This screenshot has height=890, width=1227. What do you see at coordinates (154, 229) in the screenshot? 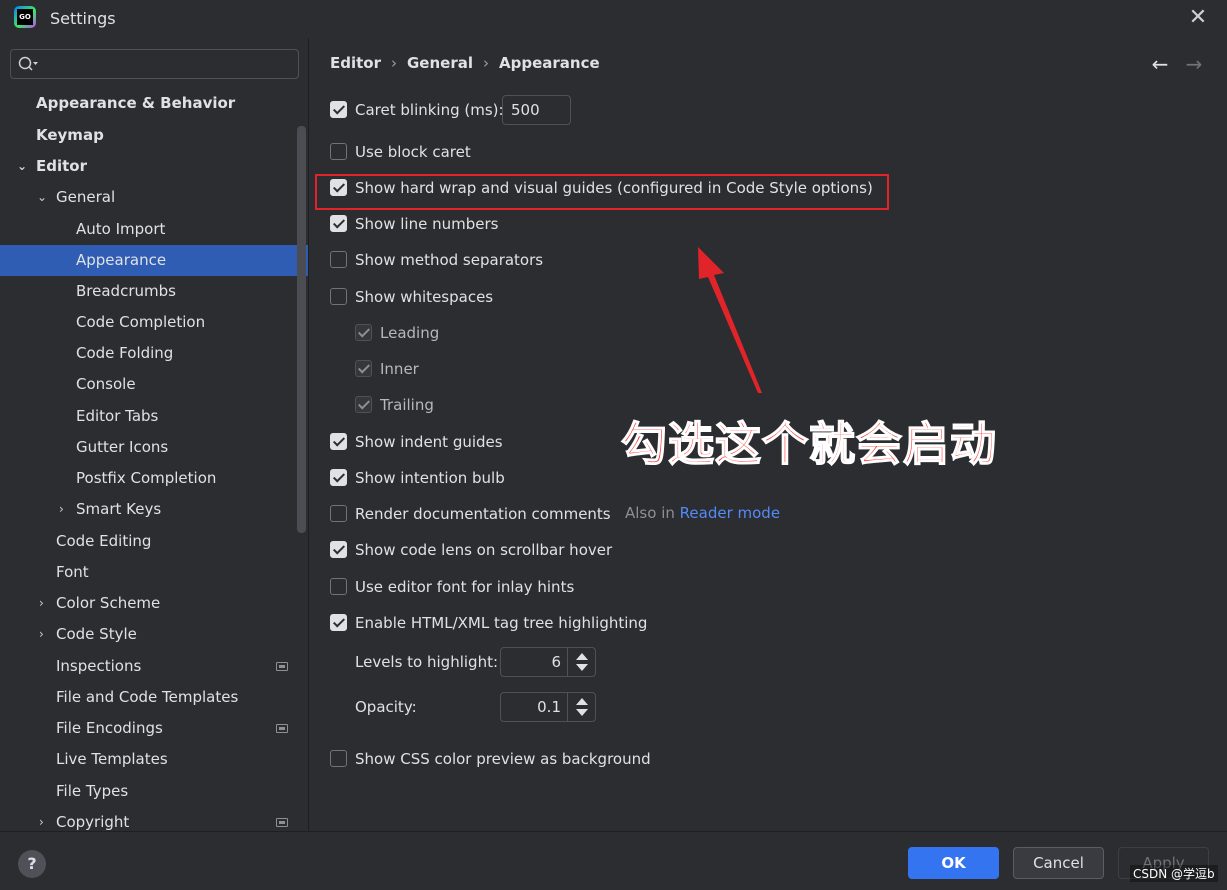
I see `sidebar-item-auto-import: Auto Import` at bounding box center [154, 229].